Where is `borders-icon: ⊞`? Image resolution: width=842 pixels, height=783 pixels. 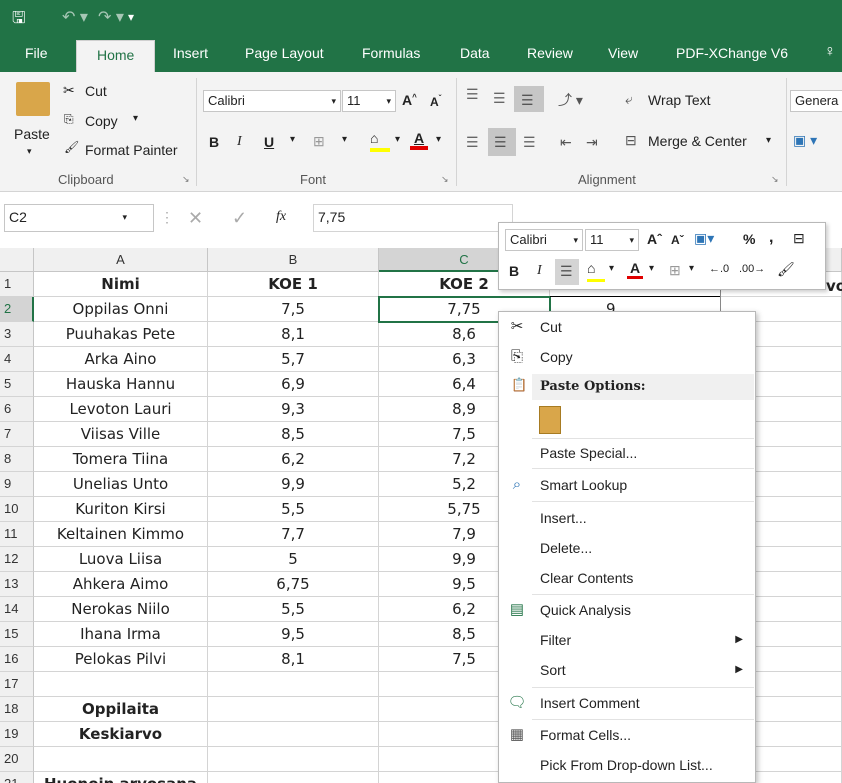 borders-icon: ⊞ is located at coordinates (319, 141).